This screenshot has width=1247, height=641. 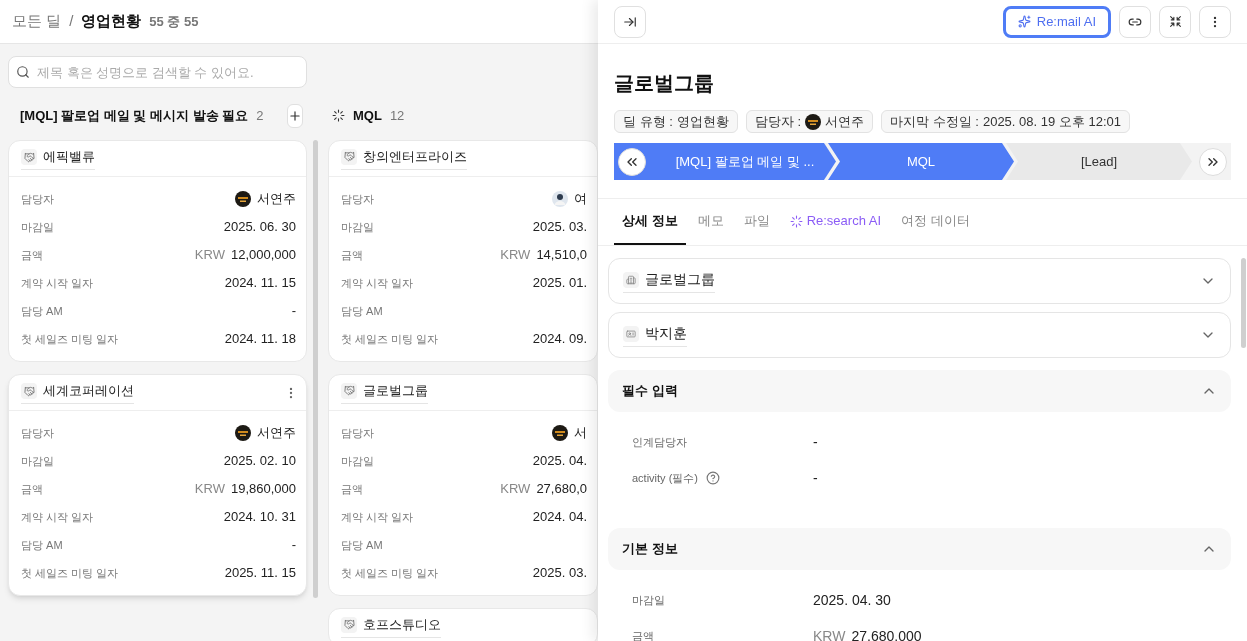 I want to click on column-count: 2, so click(x=260, y=116).